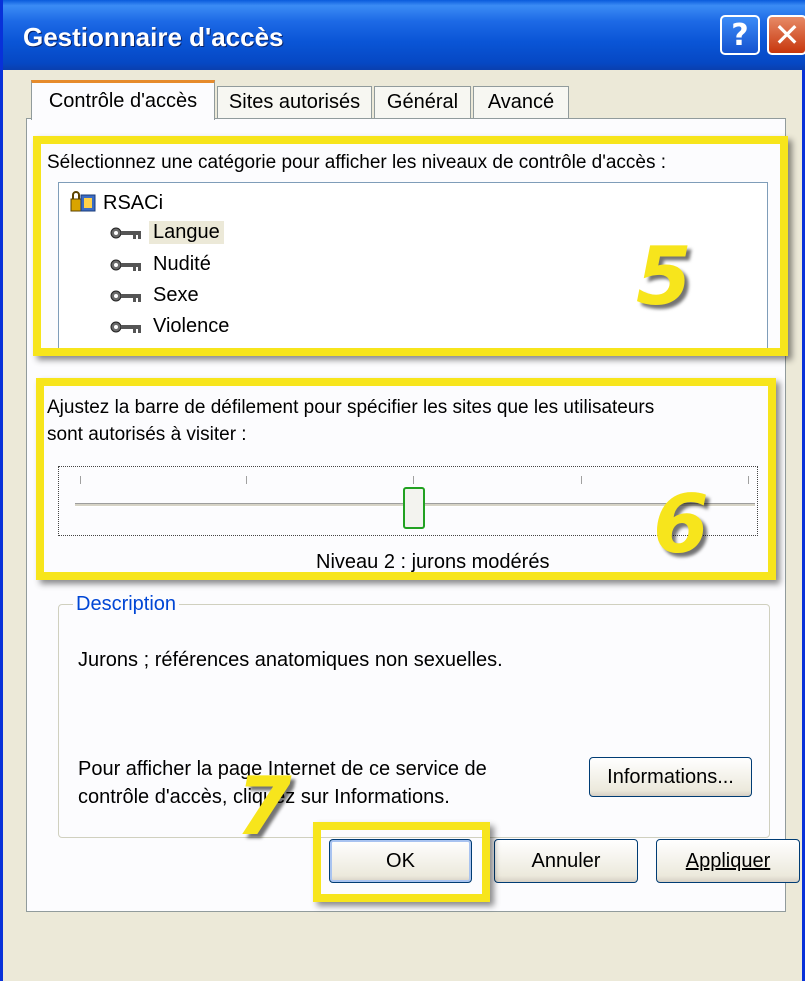 This screenshot has height=981, width=805. Describe the element at coordinates (264, 806) in the screenshot. I see `annotation-number-7: 7` at that location.